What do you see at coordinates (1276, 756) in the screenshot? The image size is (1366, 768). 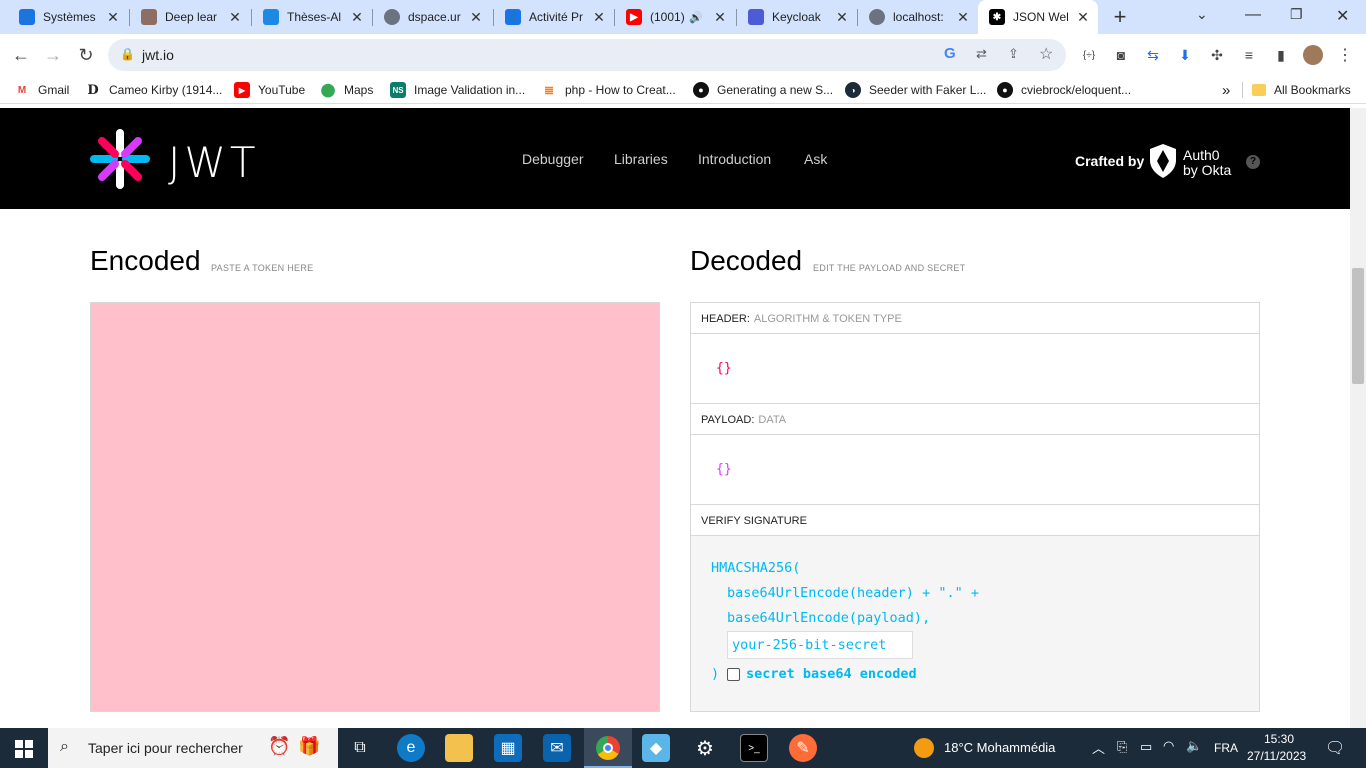 I see `clock-date: 27/11/2023` at bounding box center [1276, 756].